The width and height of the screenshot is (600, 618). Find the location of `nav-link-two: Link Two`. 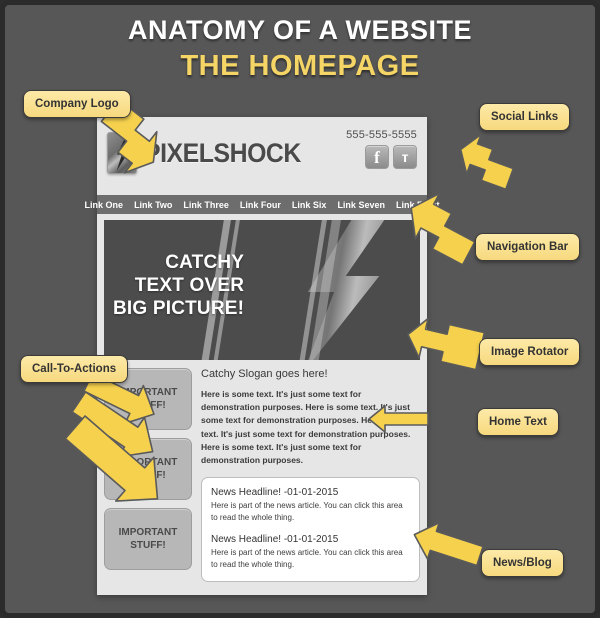

nav-link-two: Link Two is located at coordinates (153, 205).